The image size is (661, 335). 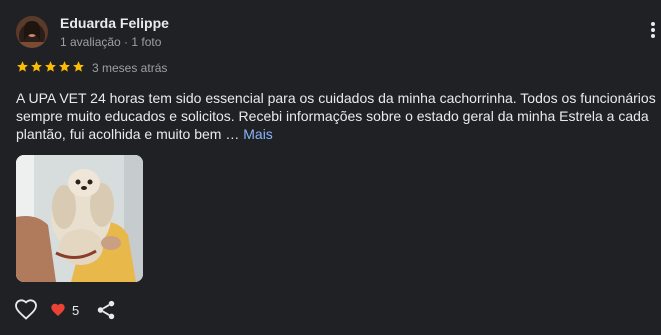 What do you see at coordinates (76, 310) in the screenshot?
I see `reaction-count: 5` at bounding box center [76, 310].